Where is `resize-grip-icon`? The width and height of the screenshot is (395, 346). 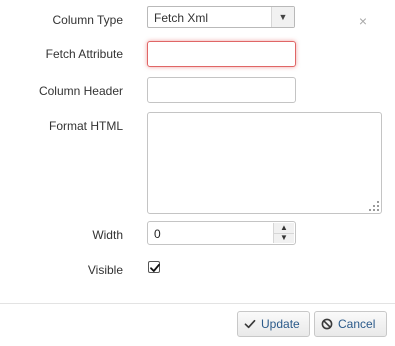
resize-grip-icon is located at coordinates (374, 206).